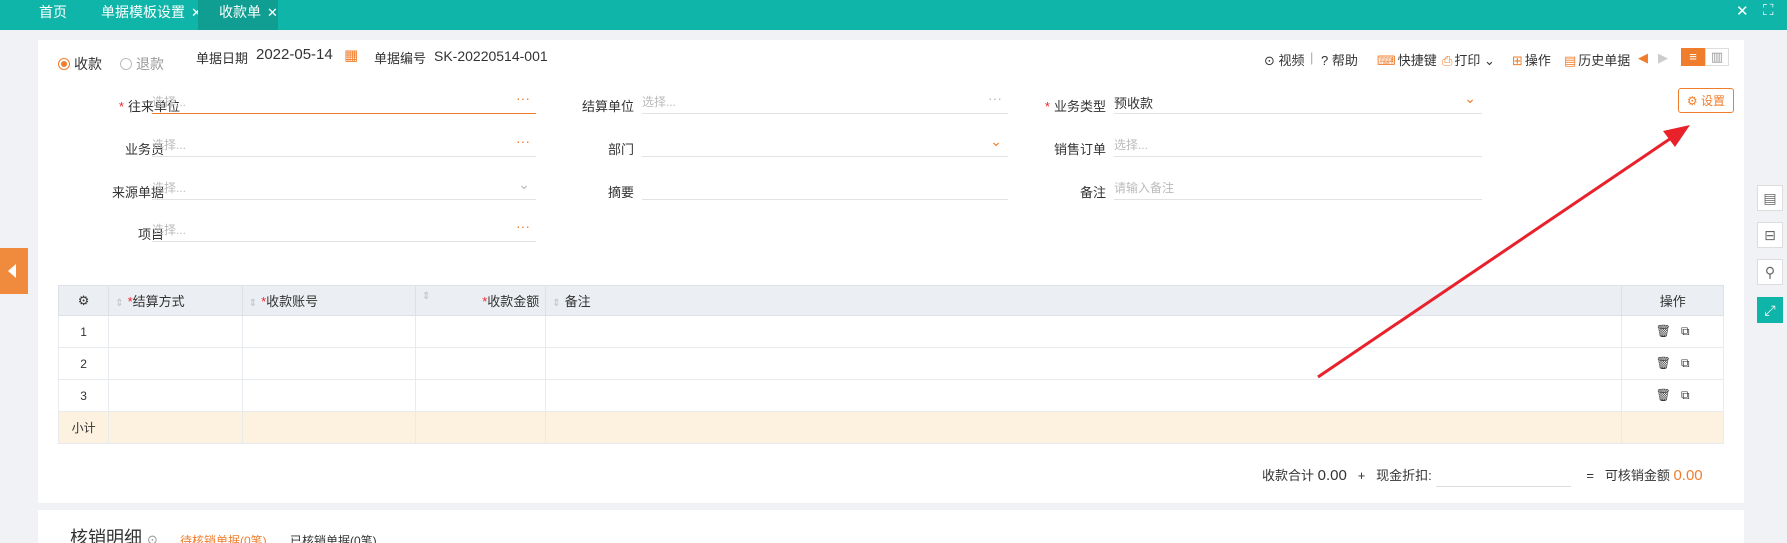  What do you see at coordinates (1676, 136) in the screenshot?
I see `arrow-head` at bounding box center [1676, 136].